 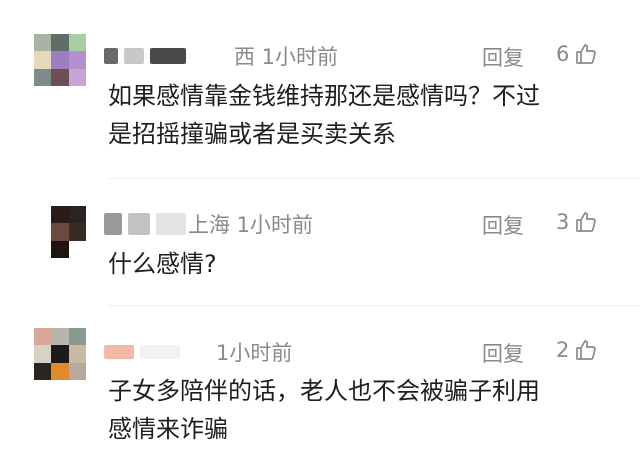 What do you see at coordinates (358, 264) in the screenshot?
I see `comment-text: 什么感情?` at bounding box center [358, 264].